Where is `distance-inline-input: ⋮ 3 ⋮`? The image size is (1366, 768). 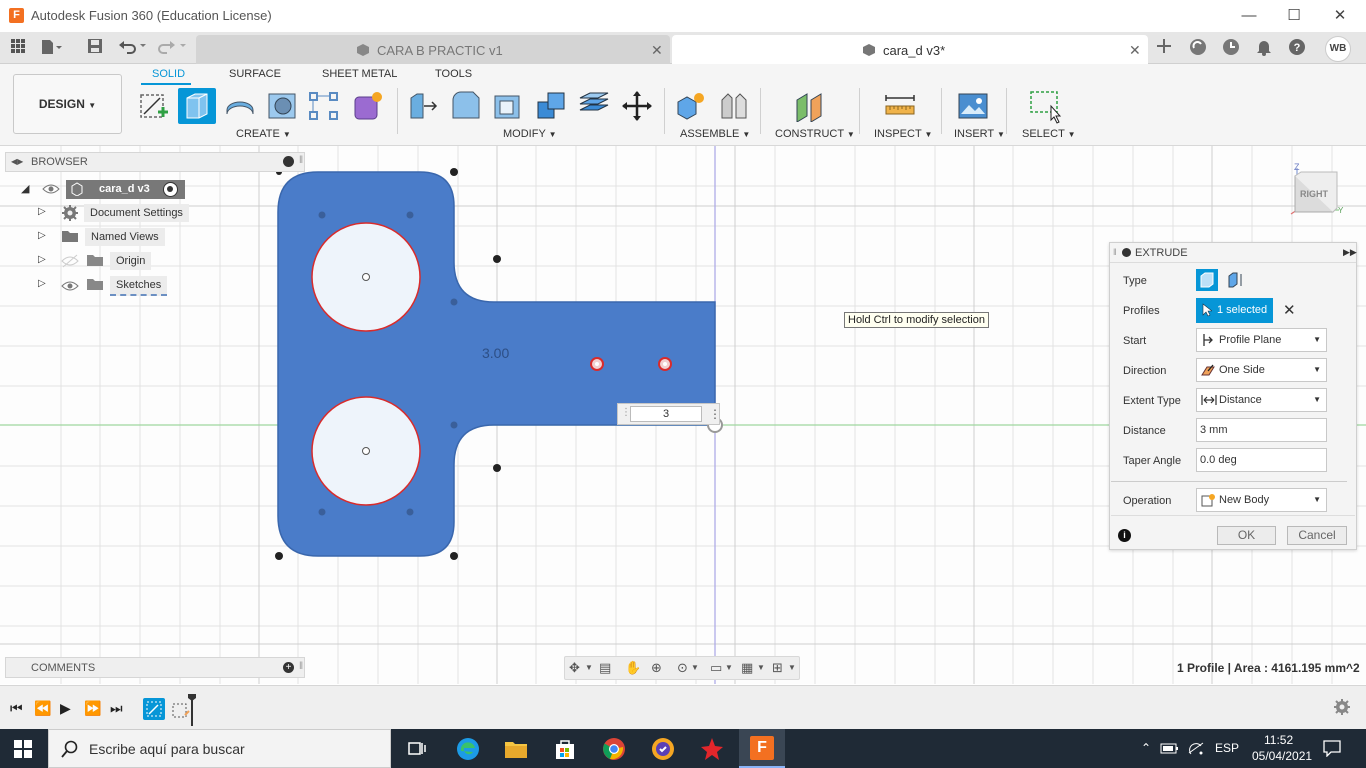 distance-inline-input: ⋮ 3 ⋮ is located at coordinates (669, 414).